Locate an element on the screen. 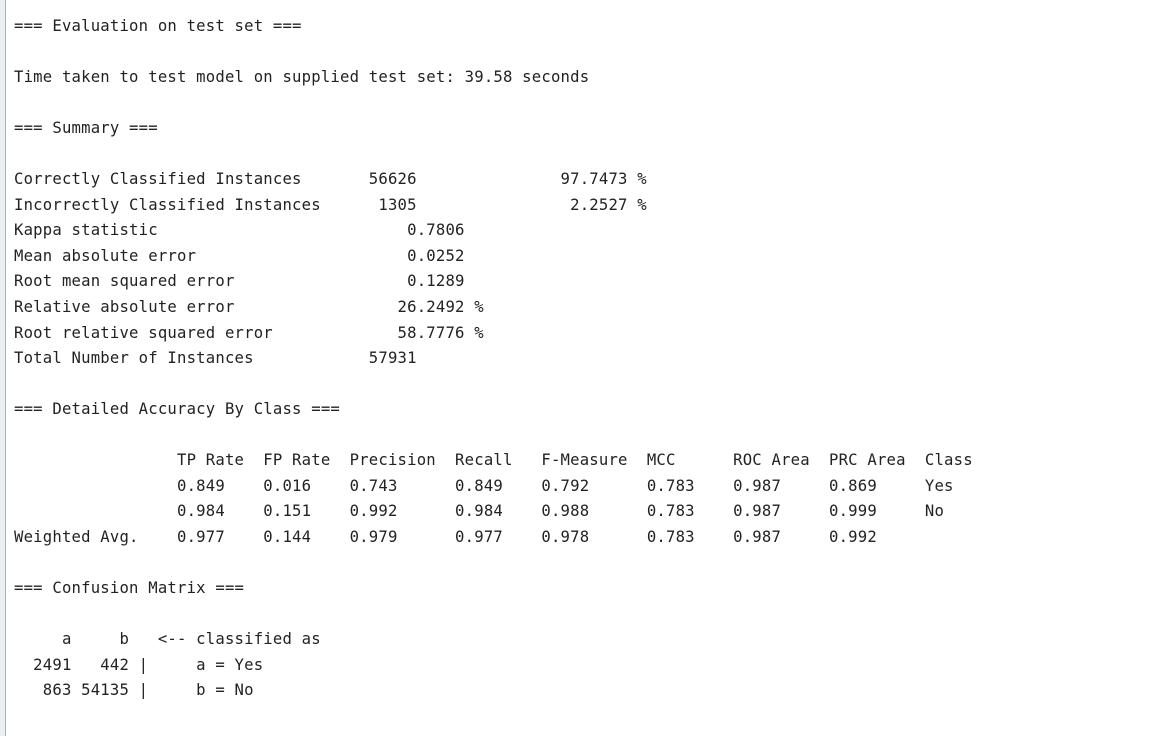 The image size is (1168, 736). section-header-summary: === Summary === is located at coordinates (86, 128).